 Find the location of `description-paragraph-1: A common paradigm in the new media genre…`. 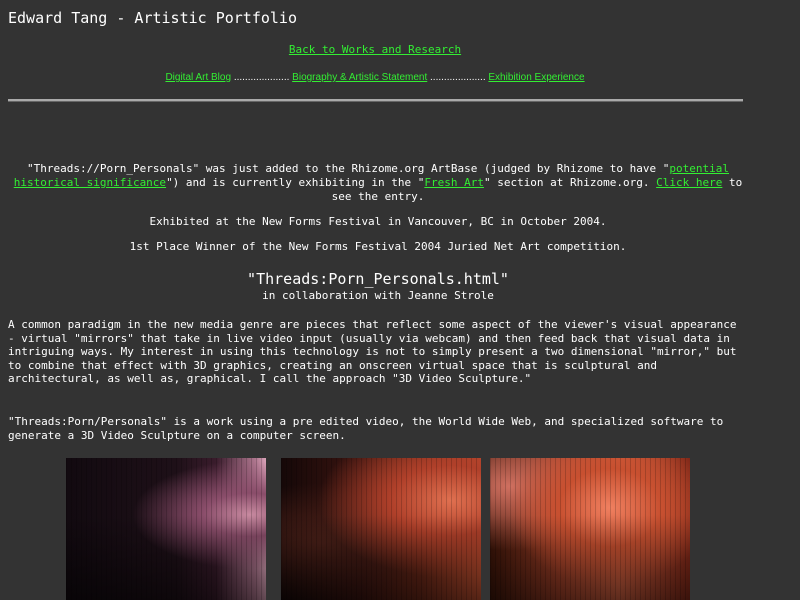

description-paragraph-1: A common paradigm in the new media genre… is located at coordinates (372, 352).